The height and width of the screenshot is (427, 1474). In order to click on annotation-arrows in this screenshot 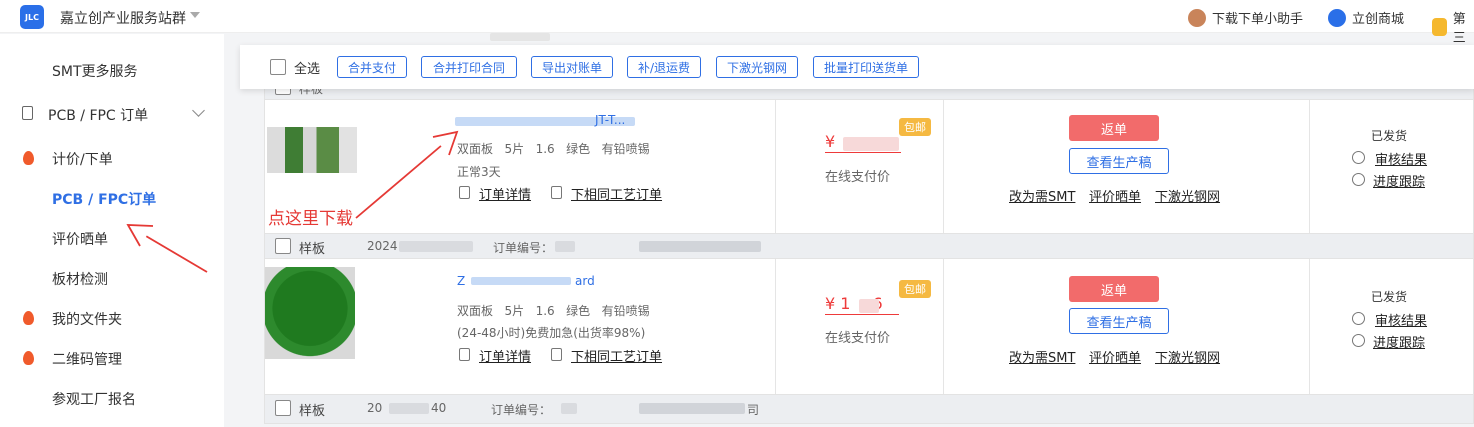, I will do `click(292, 201)`.